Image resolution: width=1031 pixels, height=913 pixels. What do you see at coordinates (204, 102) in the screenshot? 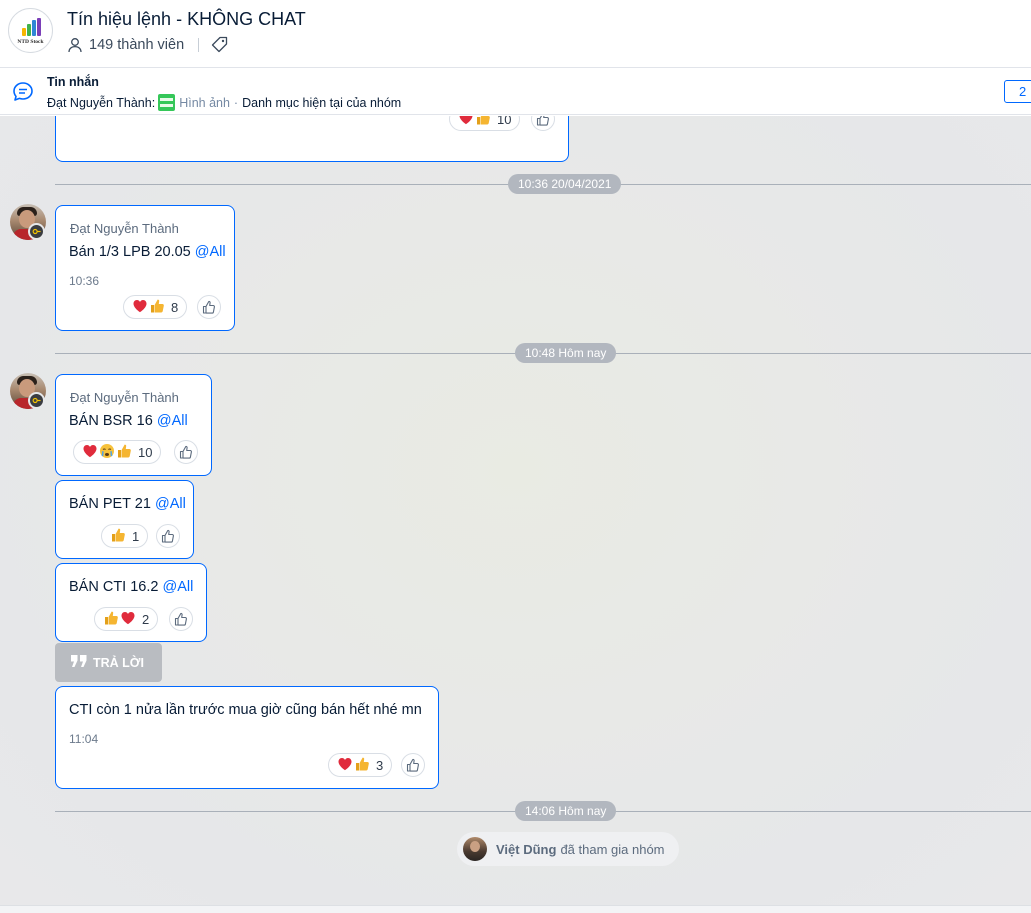
I see `pinned-attachment: Hình ảnh` at bounding box center [204, 102].